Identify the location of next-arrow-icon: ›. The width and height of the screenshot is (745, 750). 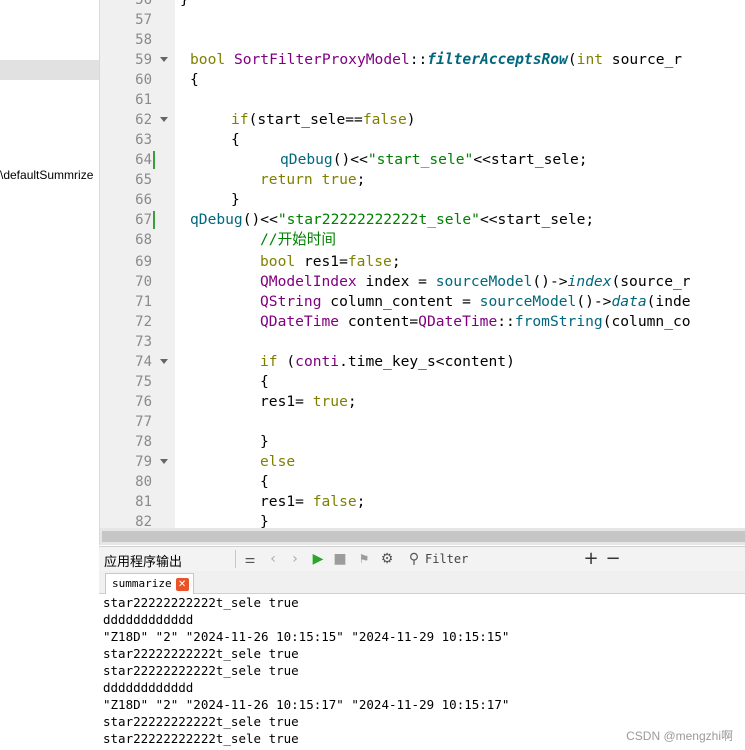
(295, 559).